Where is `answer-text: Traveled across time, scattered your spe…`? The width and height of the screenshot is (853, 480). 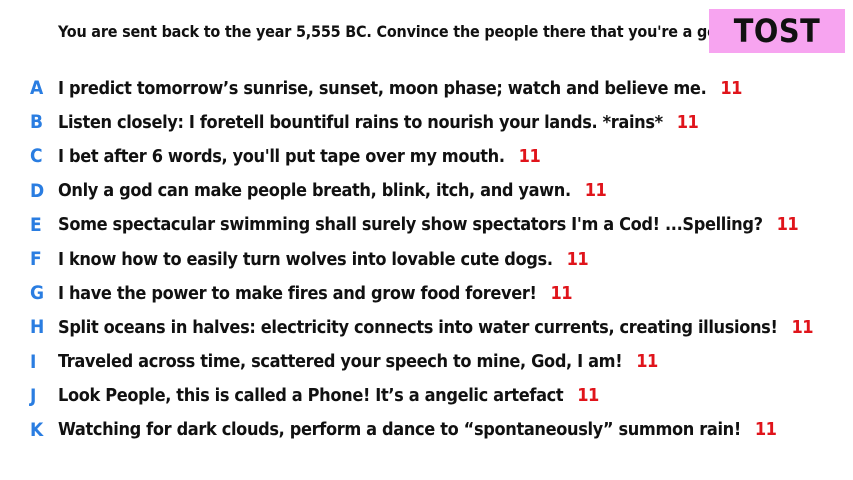
answer-text: Traveled across time, scattered your spe… is located at coordinates (358, 361).